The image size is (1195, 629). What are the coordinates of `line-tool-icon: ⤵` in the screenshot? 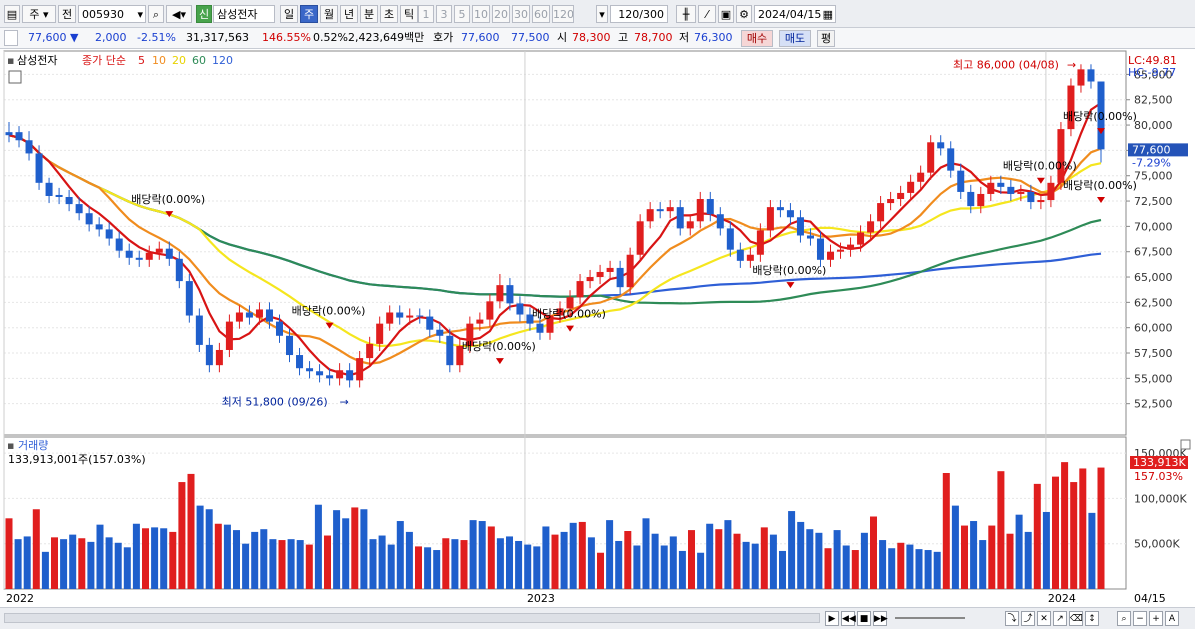 It's located at (1012, 618).